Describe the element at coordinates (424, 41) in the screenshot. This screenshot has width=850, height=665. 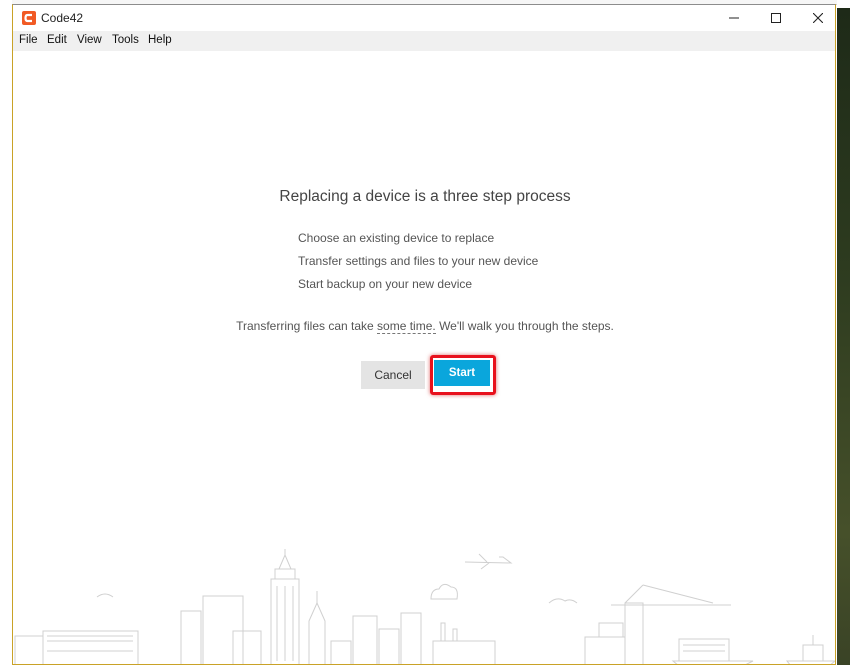
I see `menu-bar: File Edit View Tools Help` at that location.